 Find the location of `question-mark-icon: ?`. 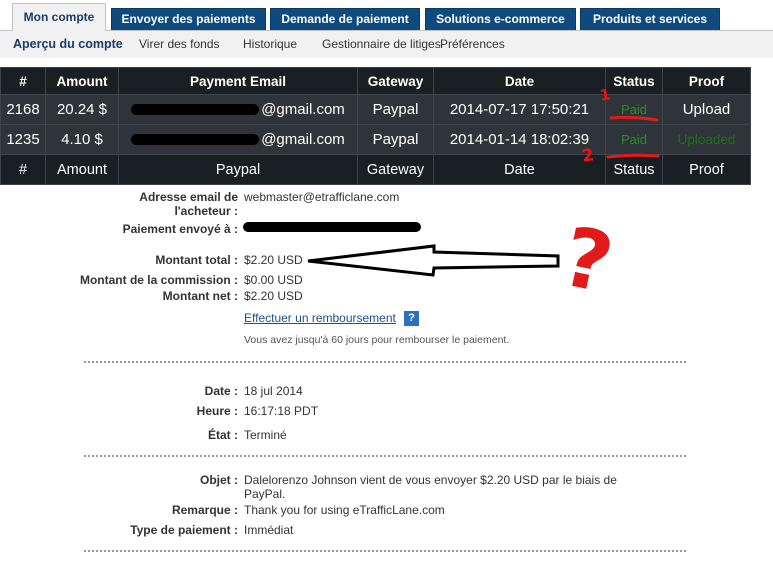

question-mark-icon: ? is located at coordinates (587, 261).